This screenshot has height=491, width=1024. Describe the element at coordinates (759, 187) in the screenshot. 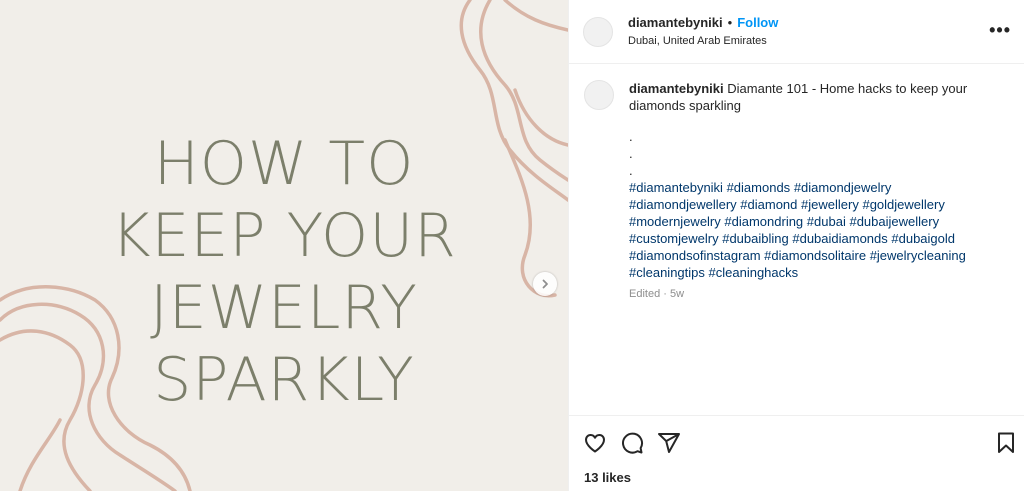

I see `hashtag-link: #diamonds` at that location.